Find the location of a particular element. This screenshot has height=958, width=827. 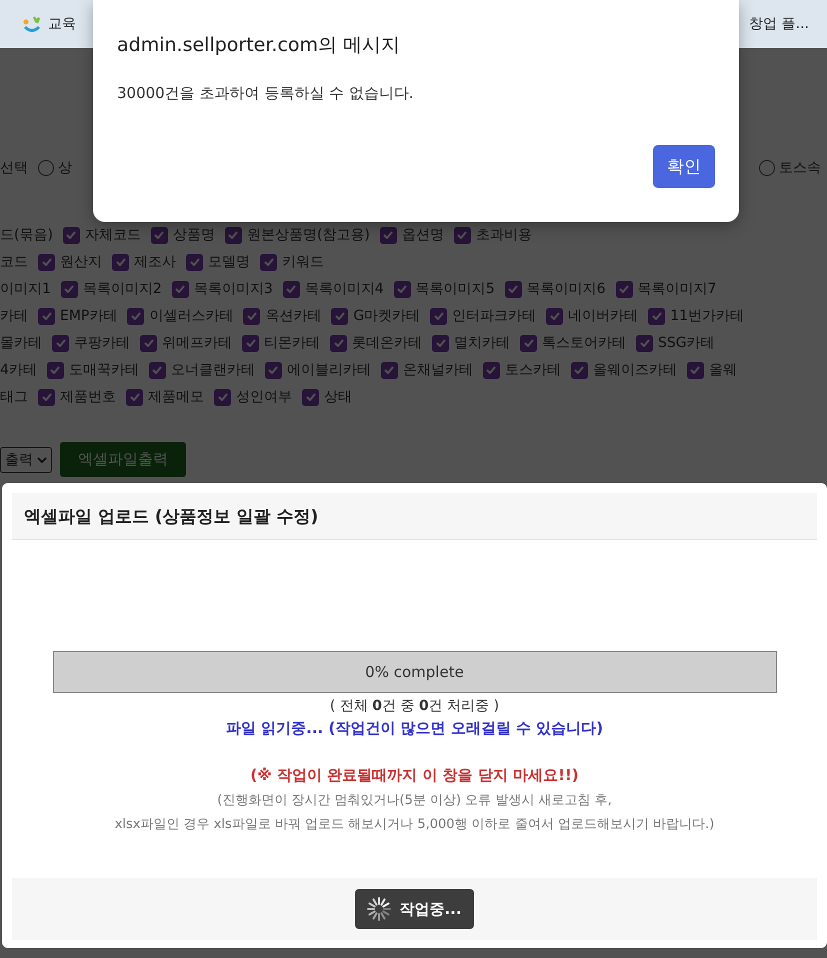

field-checkbox: 목록이미지4 is located at coordinates (333, 289).